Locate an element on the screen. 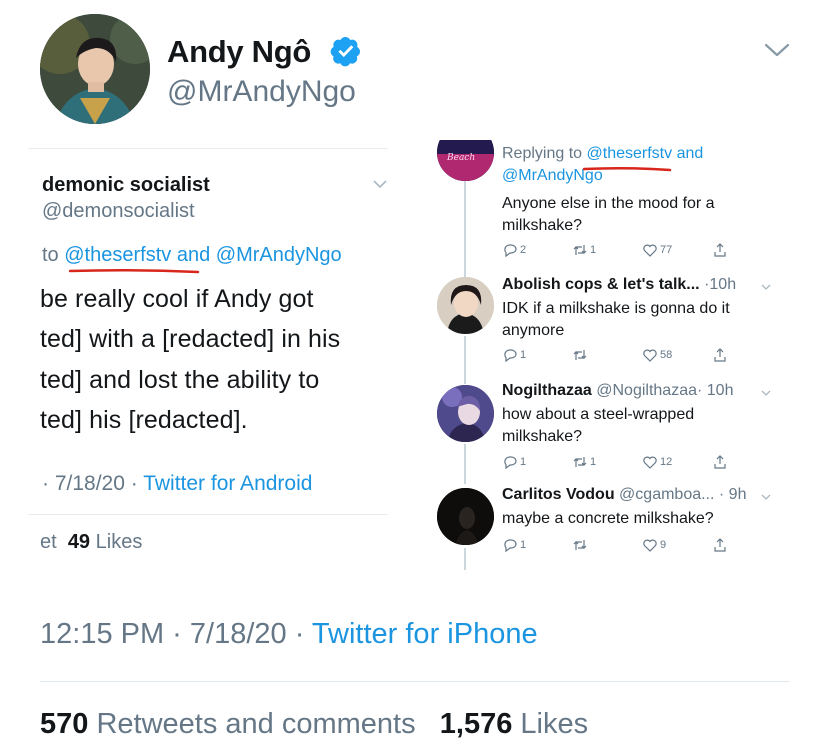  like-count: 12 is located at coordinates (666, 462).